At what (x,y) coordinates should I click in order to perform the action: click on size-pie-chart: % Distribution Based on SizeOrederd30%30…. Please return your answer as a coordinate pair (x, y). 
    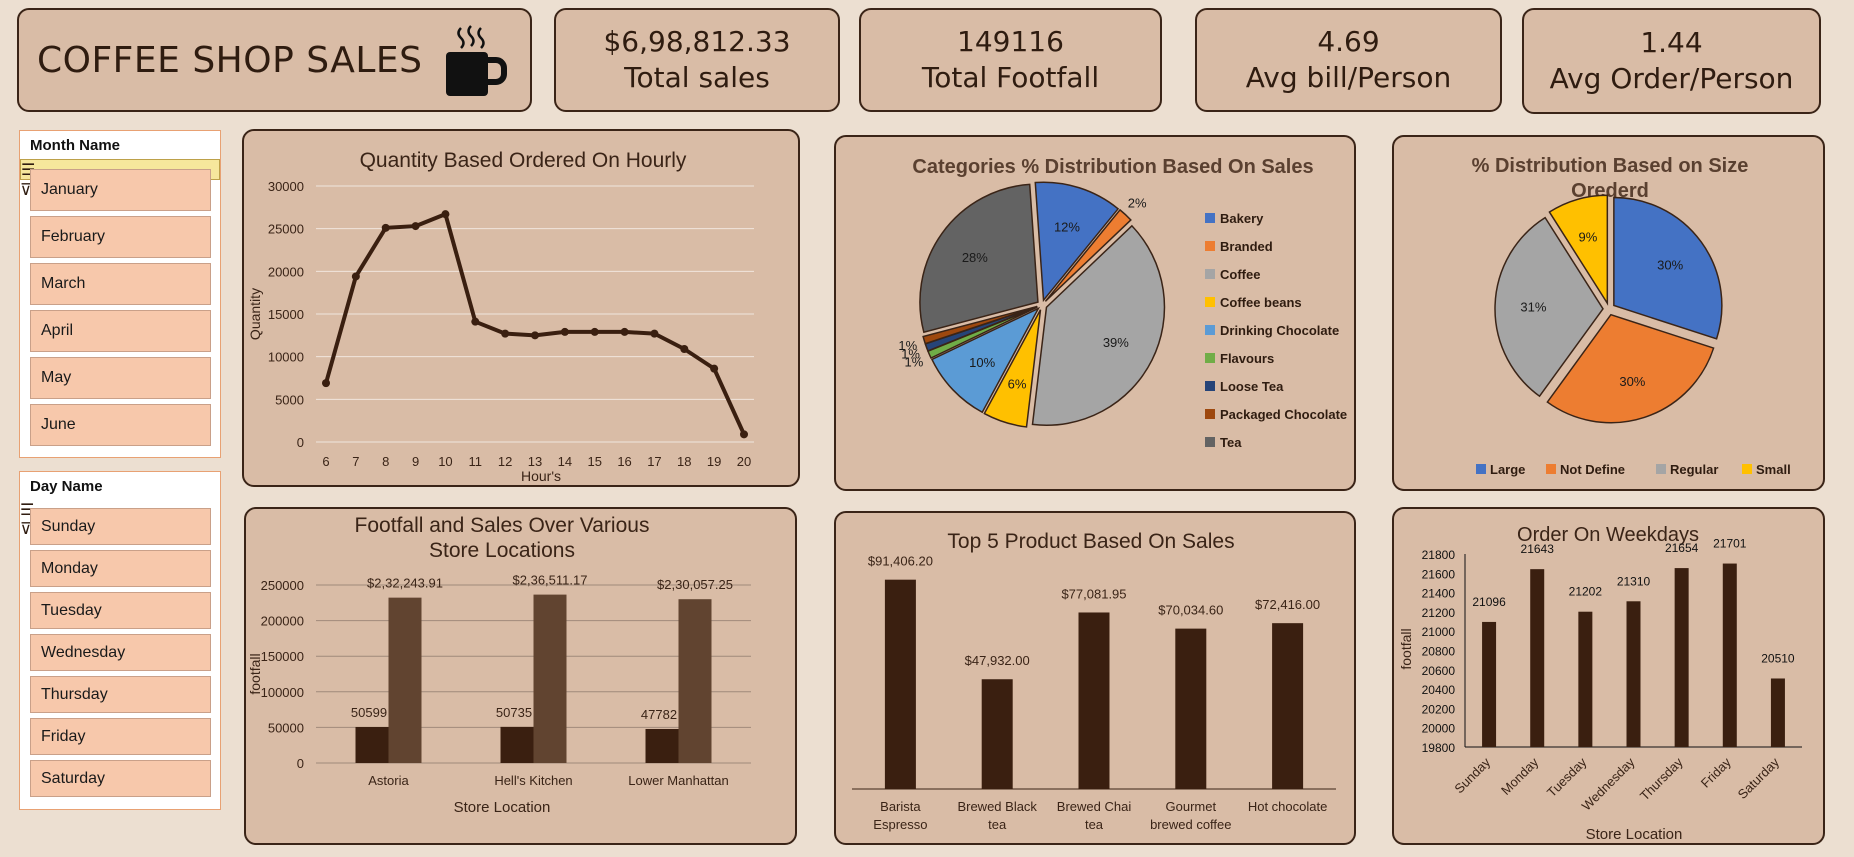
    Looking at the image, I should click on (1631, 316).